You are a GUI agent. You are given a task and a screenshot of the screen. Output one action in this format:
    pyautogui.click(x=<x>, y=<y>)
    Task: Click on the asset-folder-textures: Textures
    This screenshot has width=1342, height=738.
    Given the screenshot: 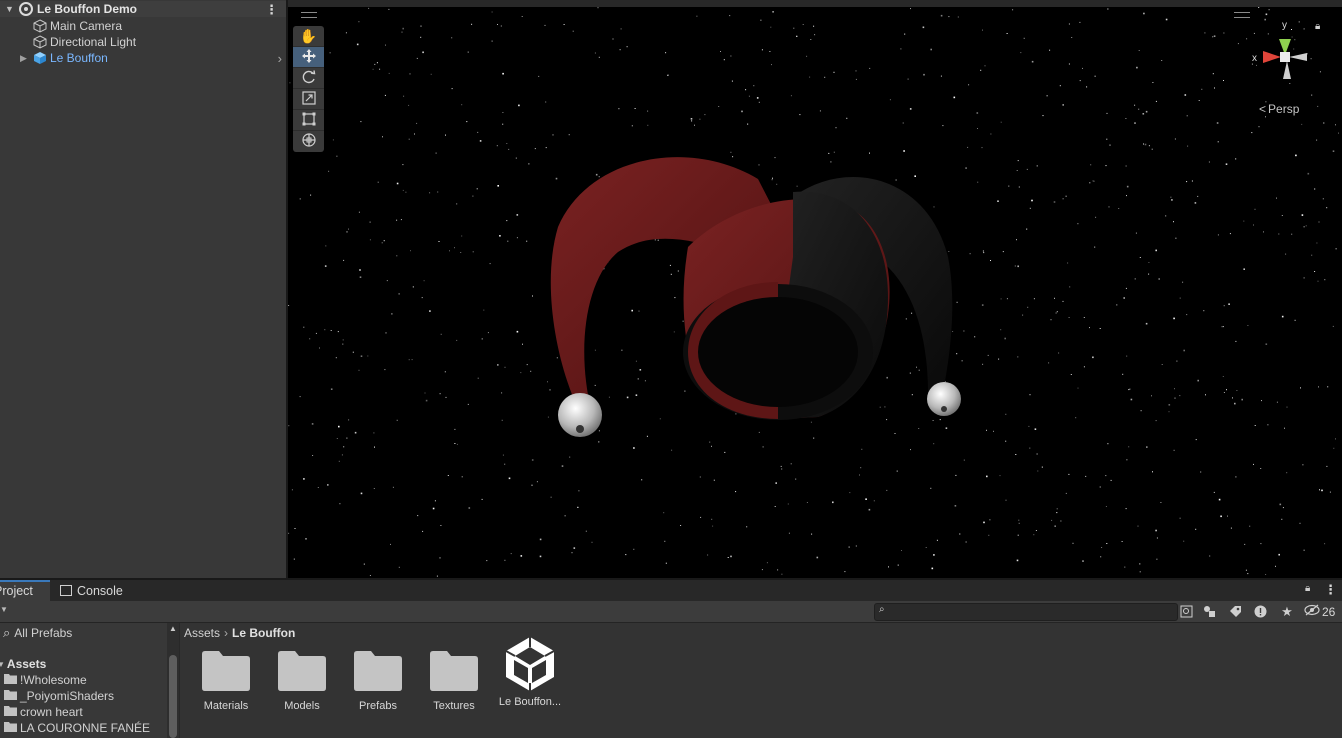 What is the action you would take?
    pyautogui.click(x=454, y=681)
    